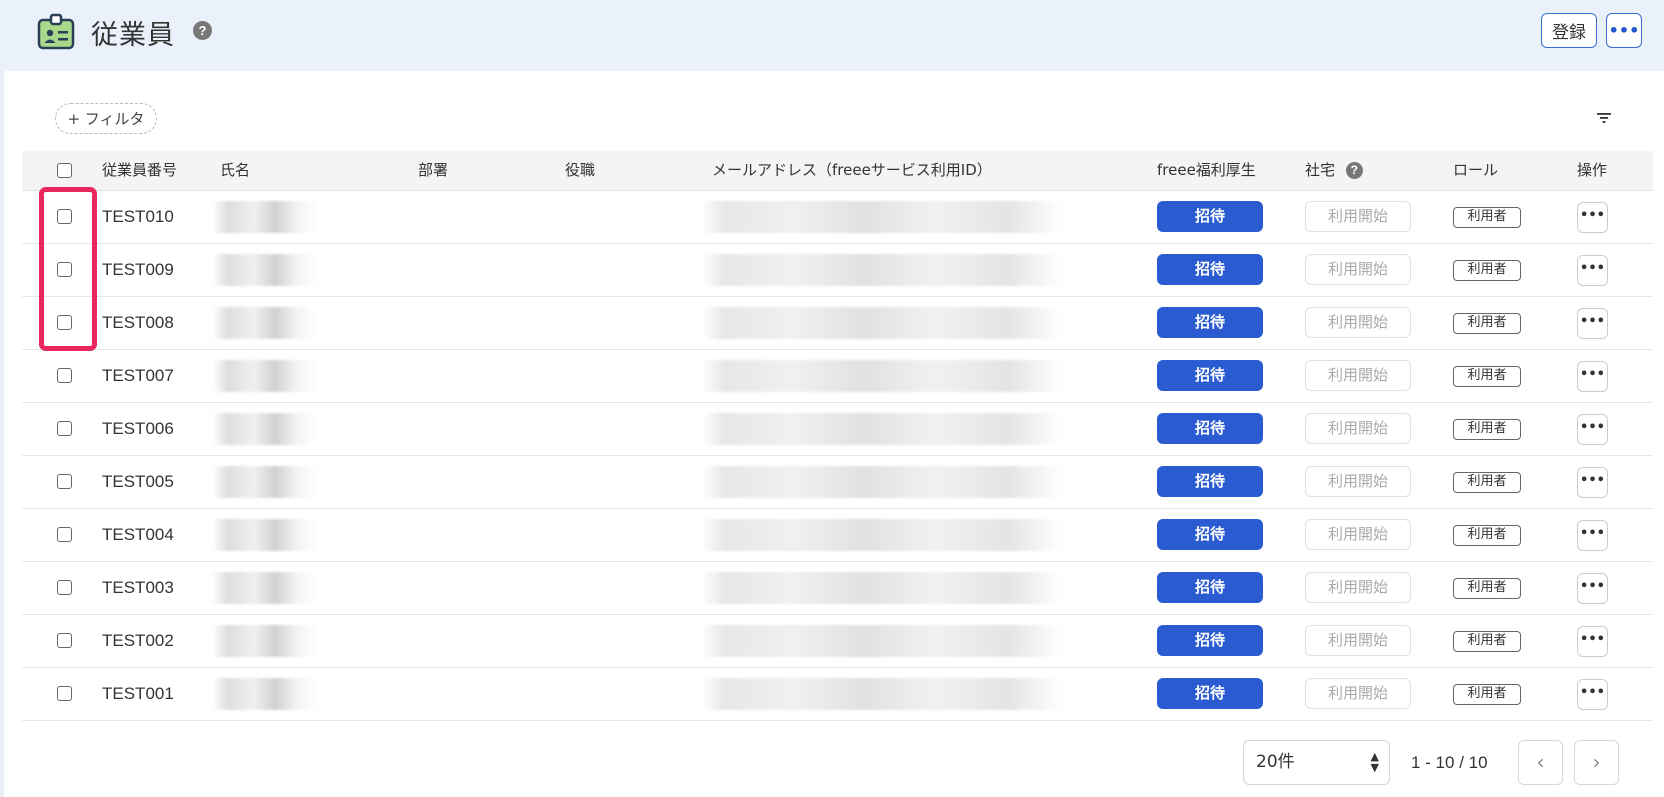 Image resolution: width=1664 pixels, height=797 pixels. What do you see at coordinates (1569, 30) in the screenshot?
I see `register-button: 登録` at bounding box center [1569, 30].